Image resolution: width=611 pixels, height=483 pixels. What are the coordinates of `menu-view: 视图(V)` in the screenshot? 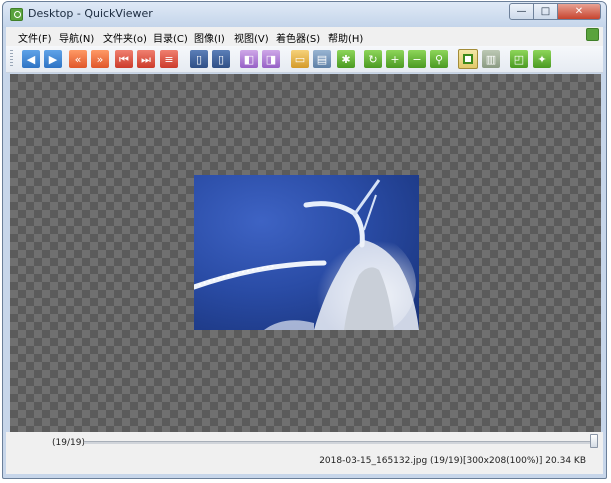 It's located at (251, 37).